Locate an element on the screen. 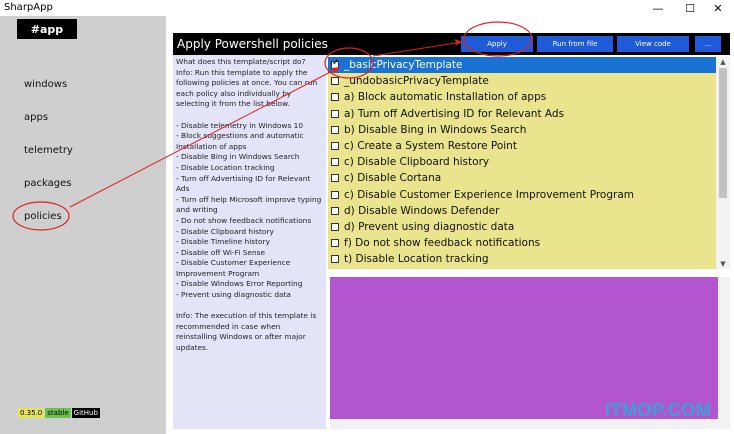 The width and height of the screenshot is (734, 434). minimize-button: — is located at coordinates (658, 8).